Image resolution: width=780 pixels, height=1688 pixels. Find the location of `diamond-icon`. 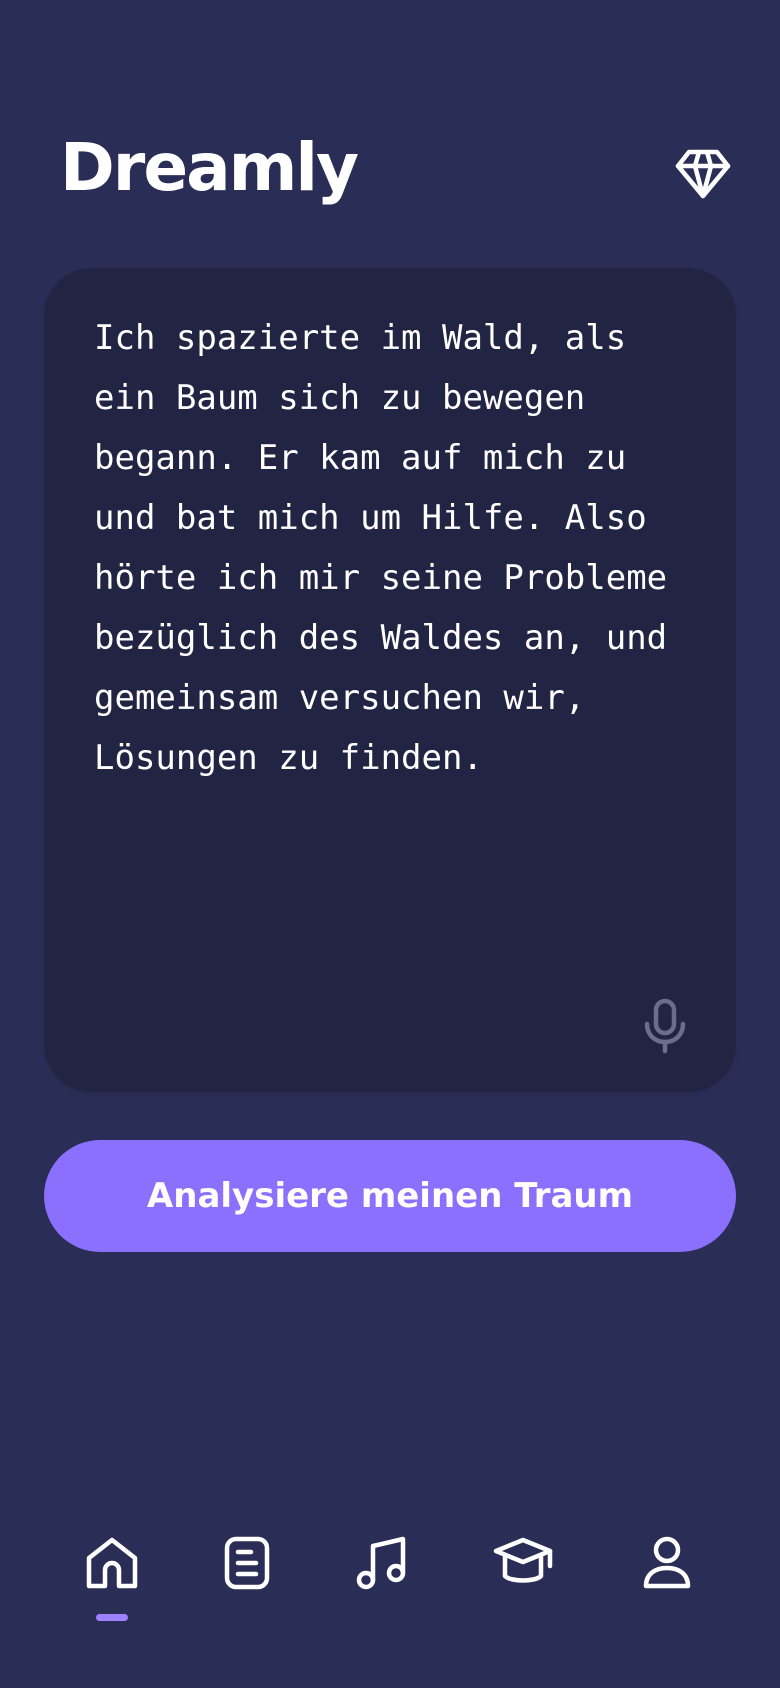

diamond-icon is located at coordinates (703, 174).